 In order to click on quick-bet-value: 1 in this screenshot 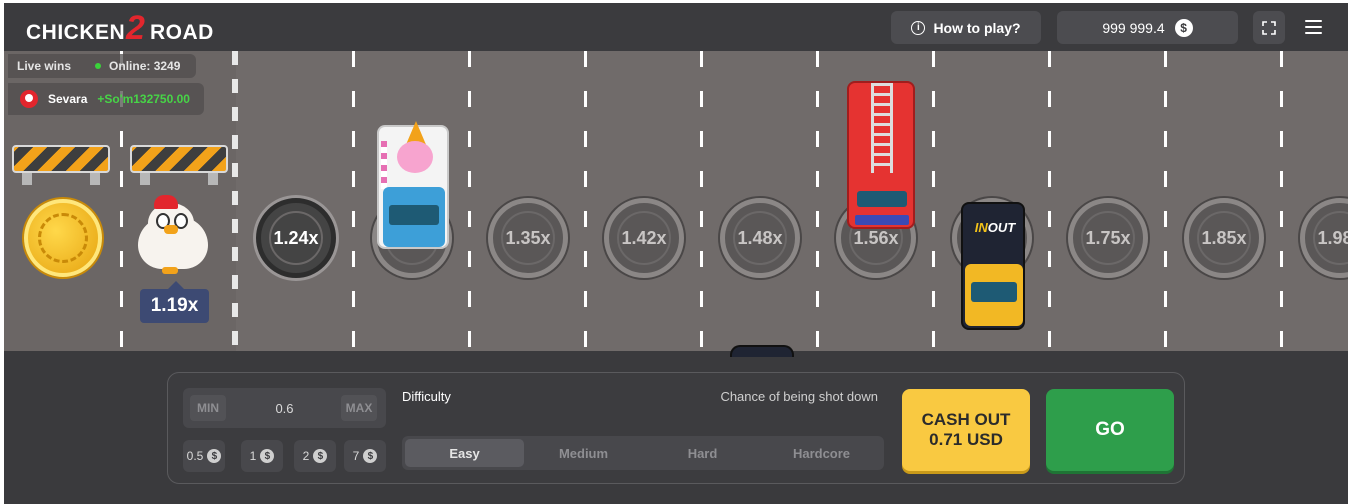, I will do `click(253, 456)`.